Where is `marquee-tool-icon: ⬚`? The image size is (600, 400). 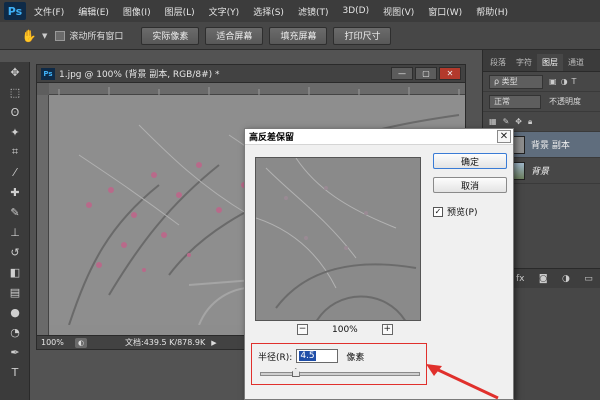
marquee-tool-icon: ⬚ is located at coordinates (15, 92).